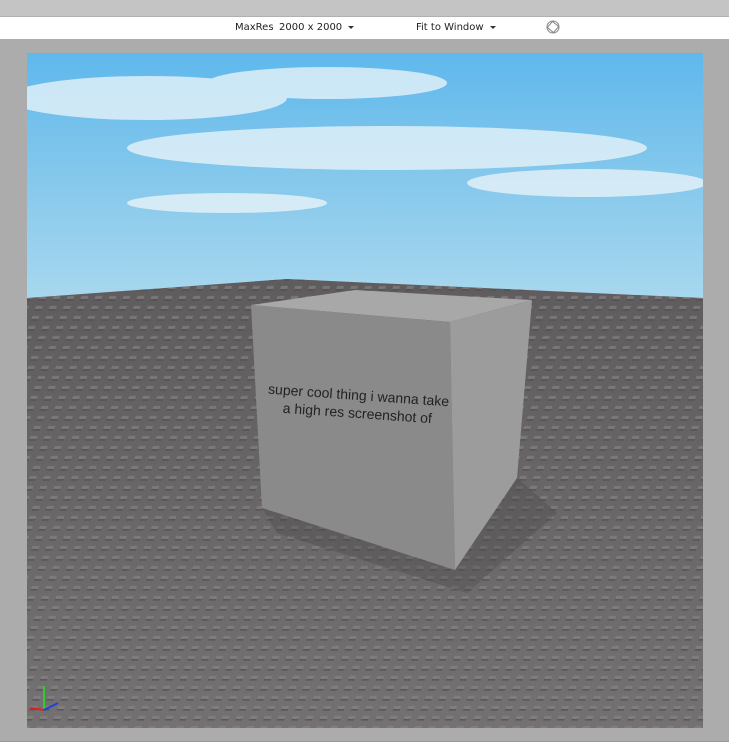  What do you see at coordinates (254, 27) in the screenshot?
I see `maxres-label: MaxRes` at bounding box center [254, 27].